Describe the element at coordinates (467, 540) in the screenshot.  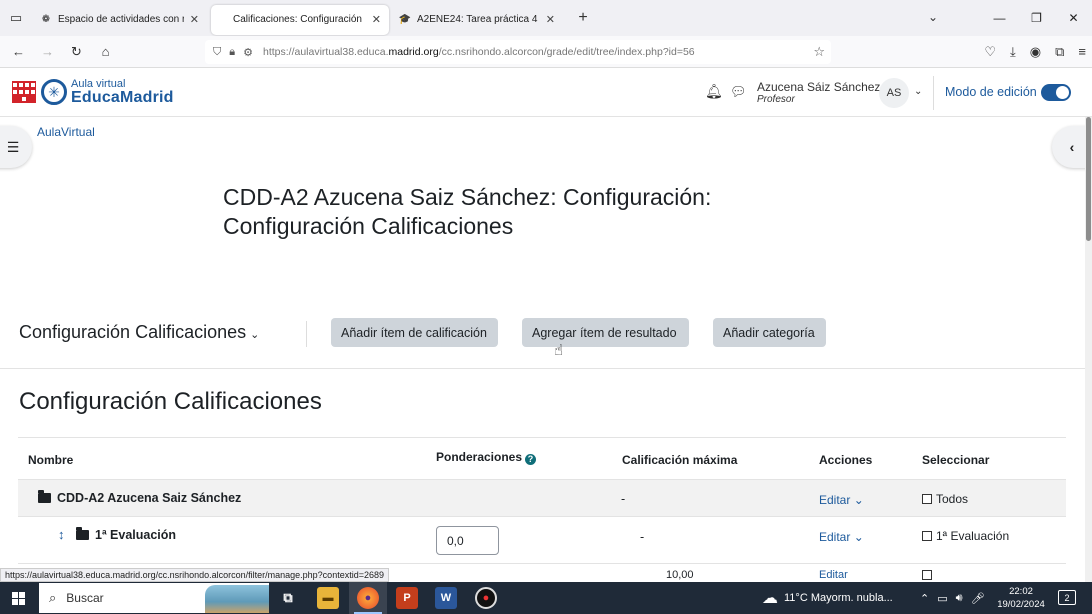
I see `weight-input: 0,0` at that location.